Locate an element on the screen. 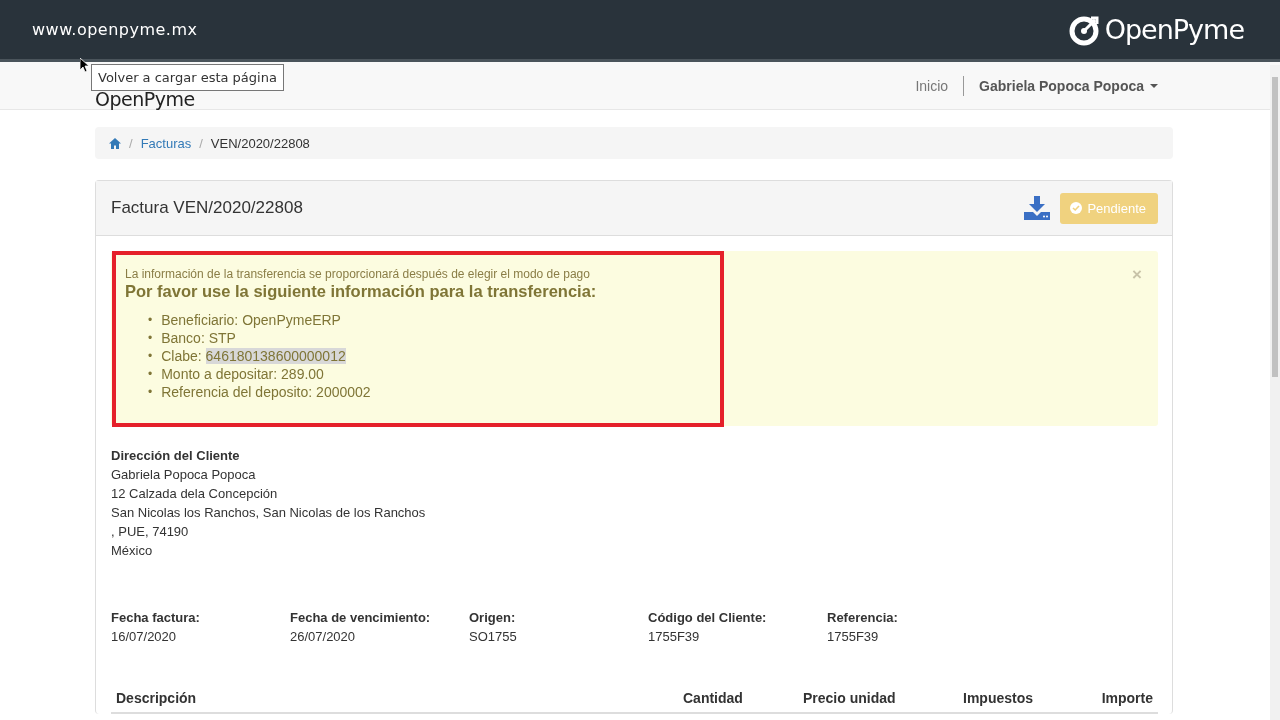 This screenshot has width=1280, height=720. transfer-detail: Referencia del deposito: 2000002 is located at coordinates (266, 392).